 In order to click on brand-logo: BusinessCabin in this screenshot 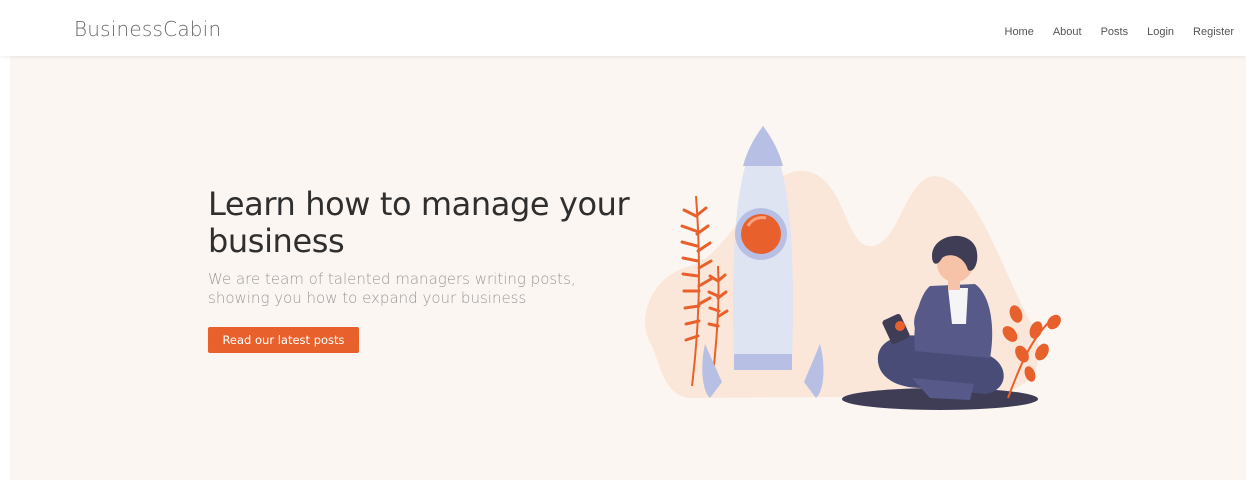, I will do `click(147, 29)`.